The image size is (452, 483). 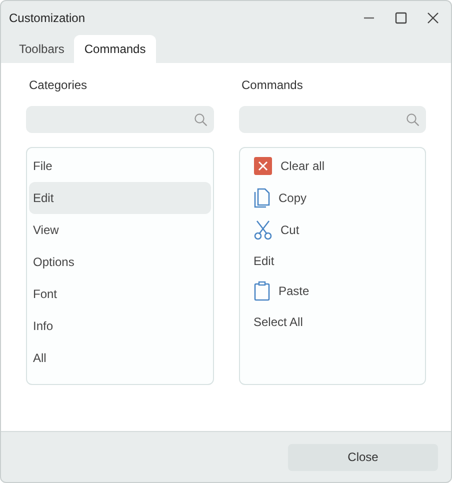 What do you see at coordinates (262, 198) in the screenshot?
I see `copy-icon` at bounding box center [262, 198].